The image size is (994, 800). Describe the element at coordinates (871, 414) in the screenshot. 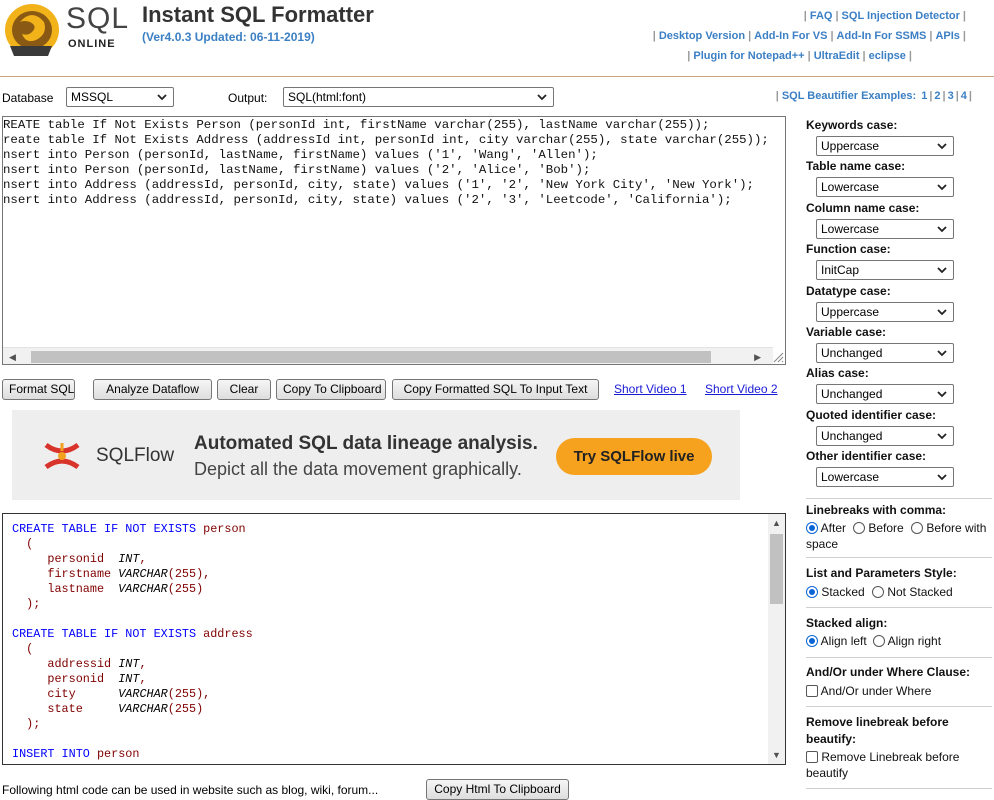

I see `case-label: Quoted identifier case:` at that location.